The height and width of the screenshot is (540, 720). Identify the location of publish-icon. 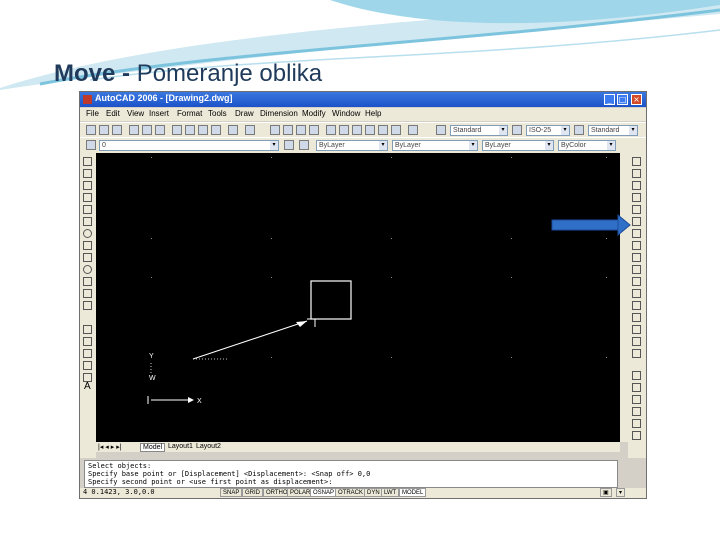
(160, 130).